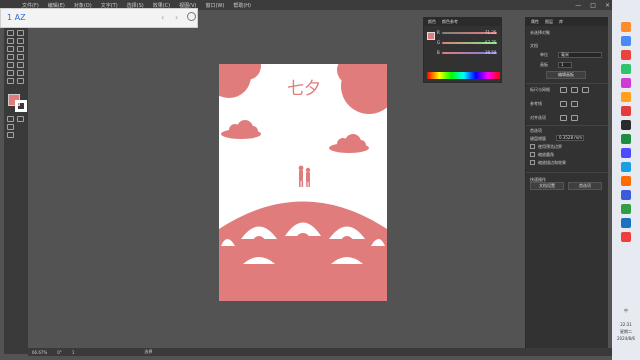  What do you see at coordinates (607, 5) in the screenshot?
I see `close-button: ×` at bounding box center [607, 5].